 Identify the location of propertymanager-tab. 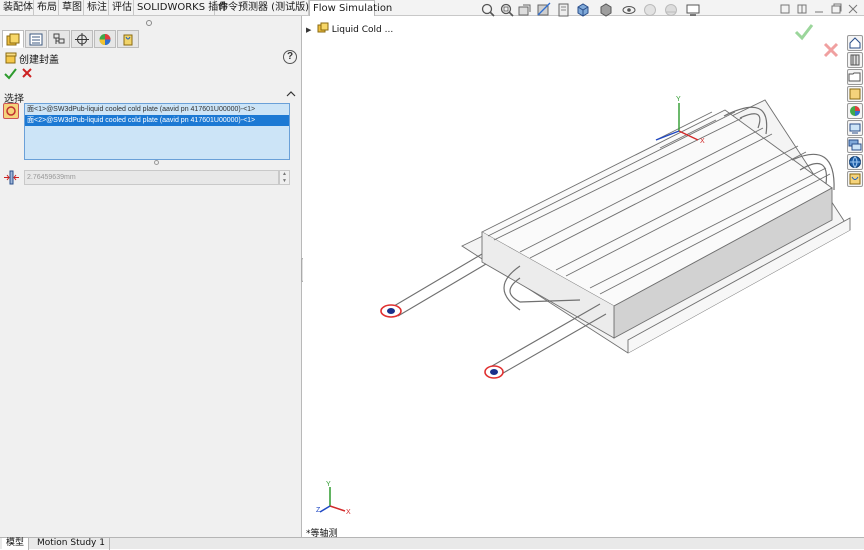
(36, 39).